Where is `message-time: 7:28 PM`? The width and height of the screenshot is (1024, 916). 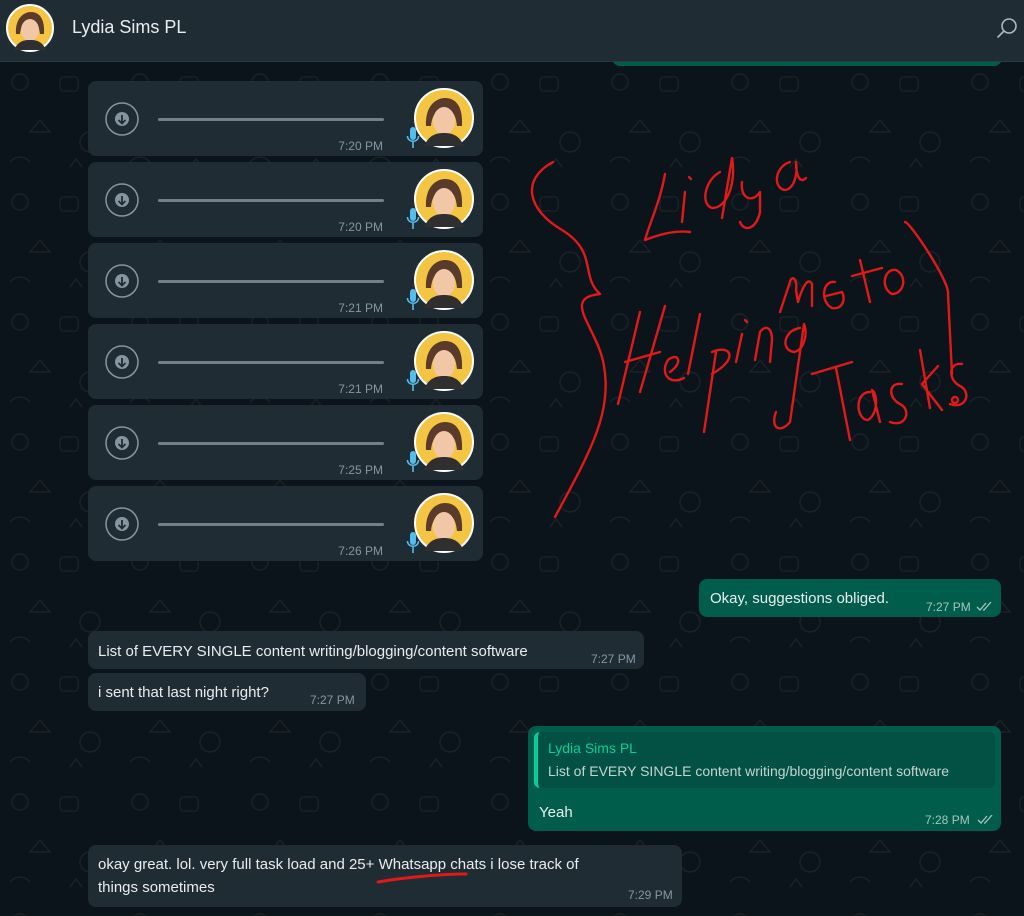
message-time: 7:28 PM is located at coordinates (947, 820).